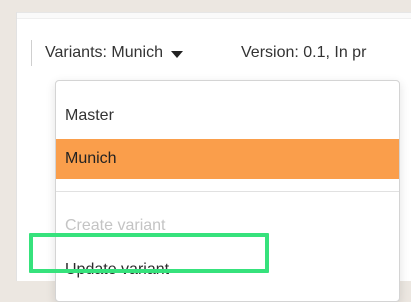 The image size is (411, 302). I want to click on variants-dropdown-label: Variants: Munich, so click(104, 52).